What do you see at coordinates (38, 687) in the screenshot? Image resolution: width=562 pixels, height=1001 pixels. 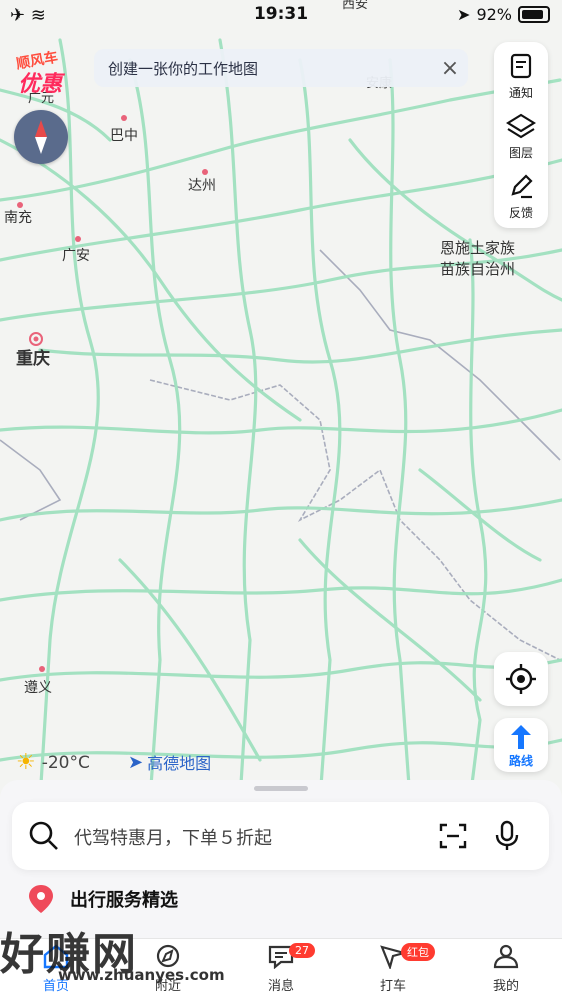 I see `map-label-zunyi: 遵义` at bounding box center [38, 687].